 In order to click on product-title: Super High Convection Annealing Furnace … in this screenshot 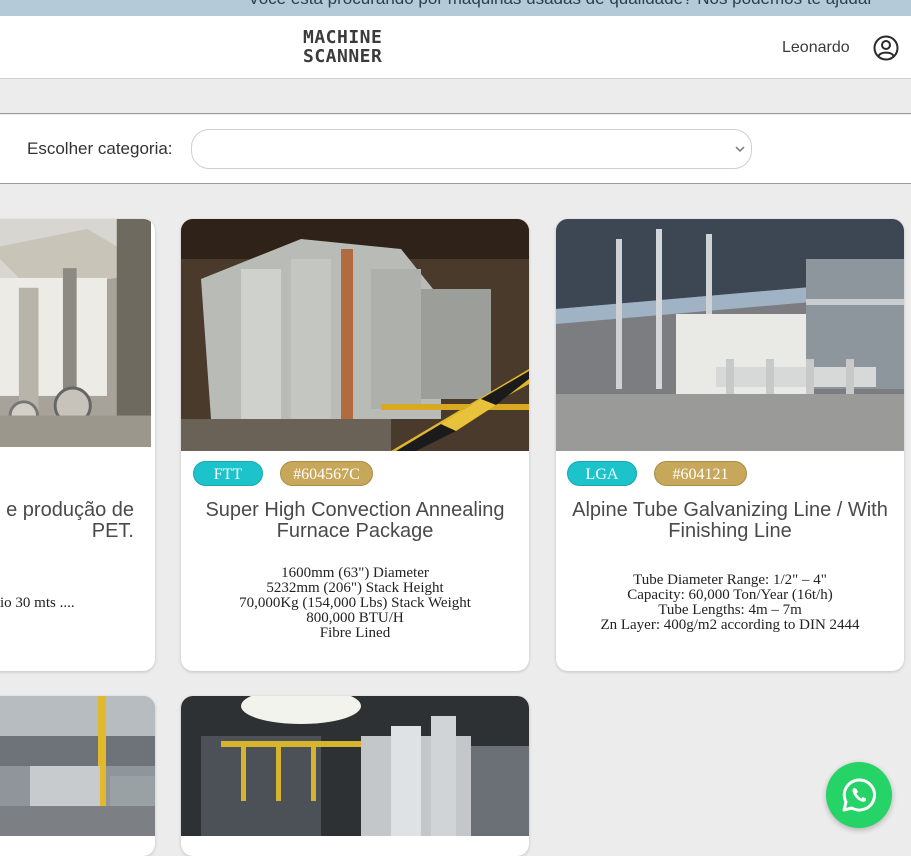, I will do `click(355, 521)`.